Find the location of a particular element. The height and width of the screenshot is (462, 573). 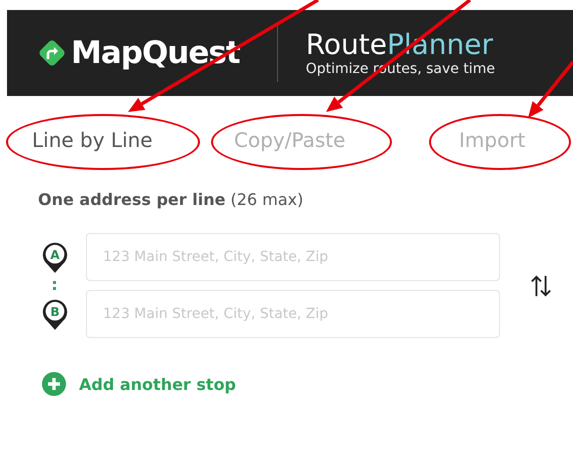

tab: Line by Line is located at coordinates (92, 140).